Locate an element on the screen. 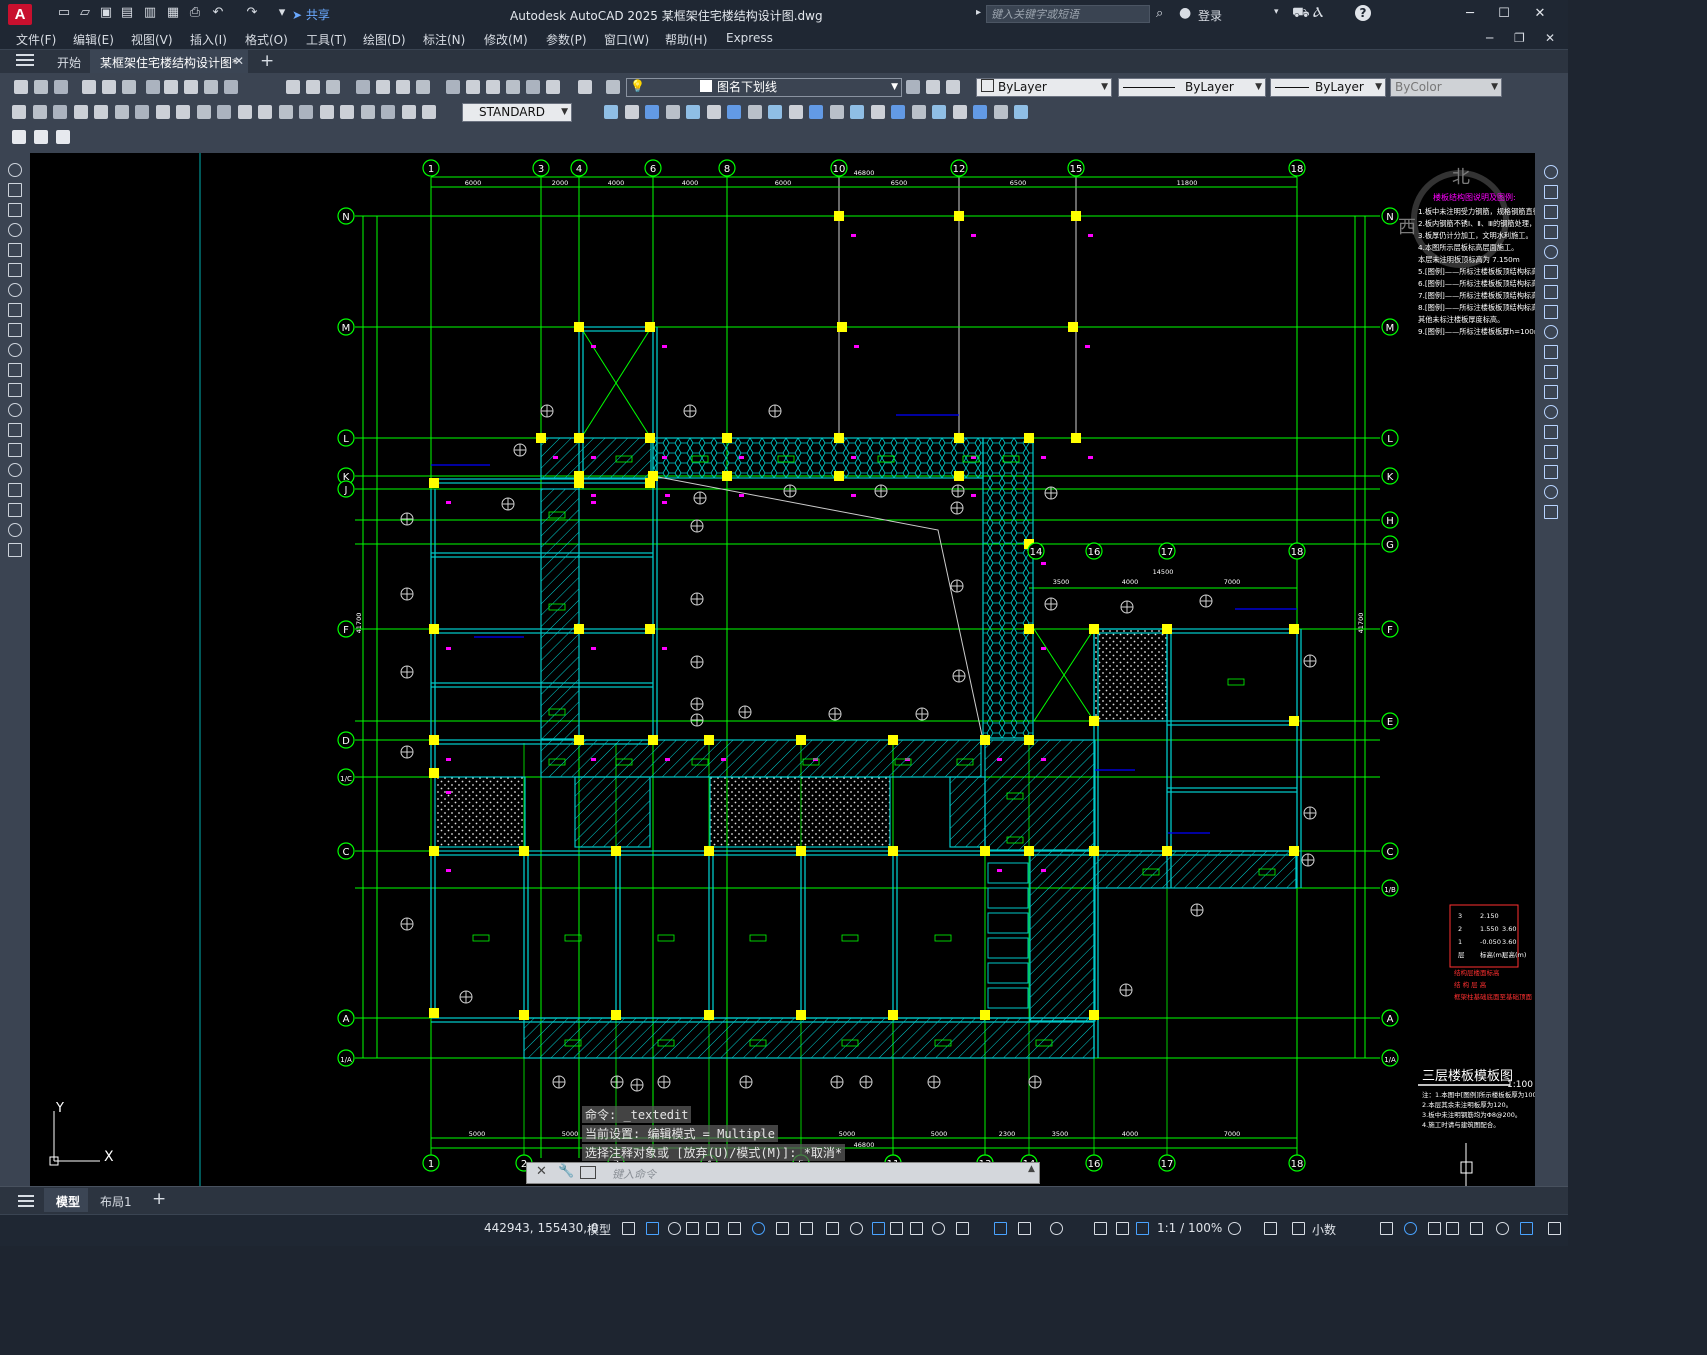 This screenshot has width=1707, height=1355. plot-icon: ⎙ is located at coordinates (195, 13).